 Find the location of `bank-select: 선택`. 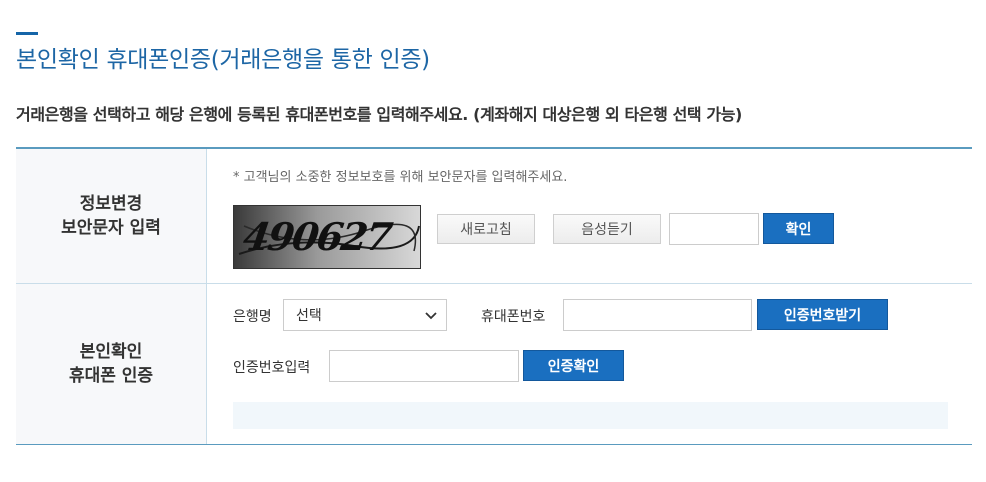

bank-select: 선택 is located at coordinates (365, 315).